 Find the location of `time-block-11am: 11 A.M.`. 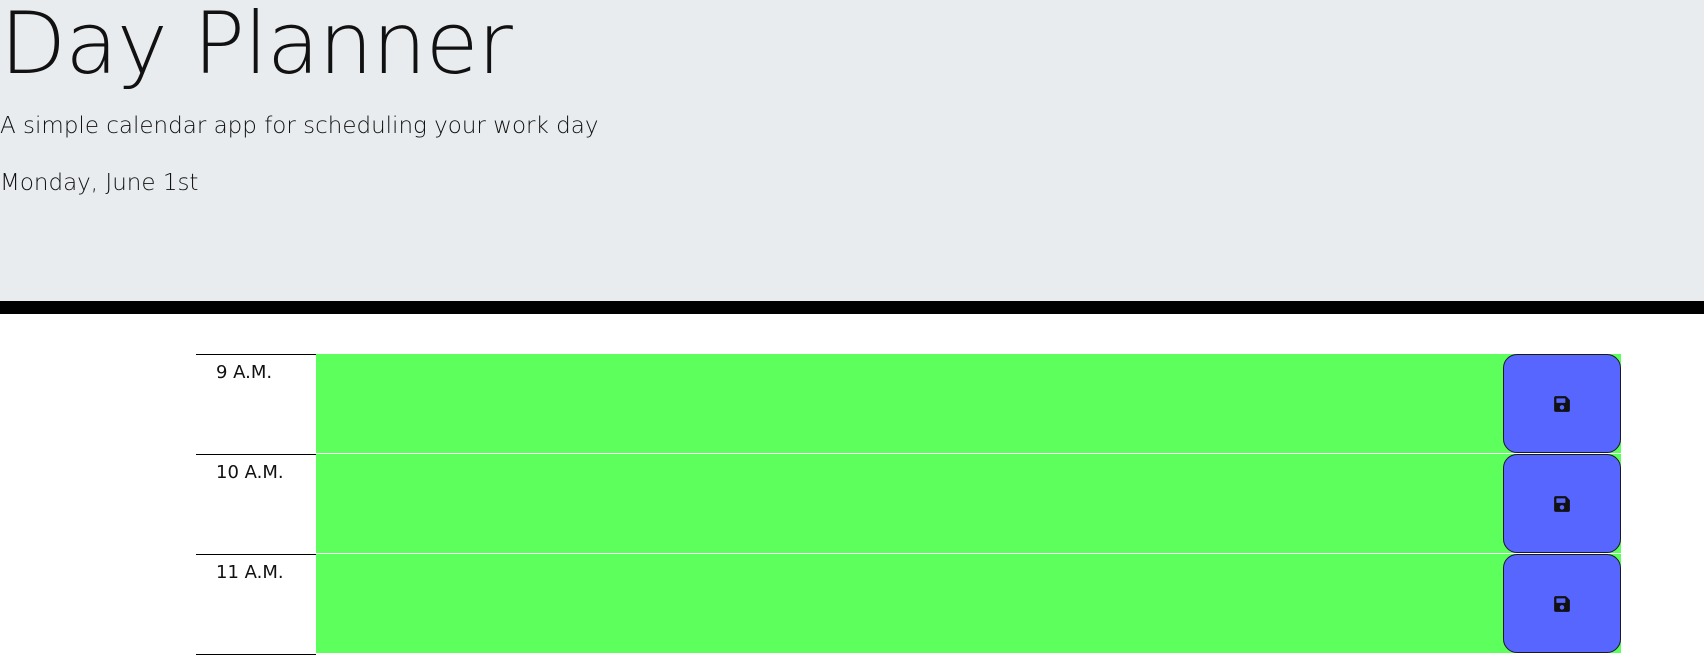

time-block-11am: 11 A.M. is located at coordinates (908, 603).